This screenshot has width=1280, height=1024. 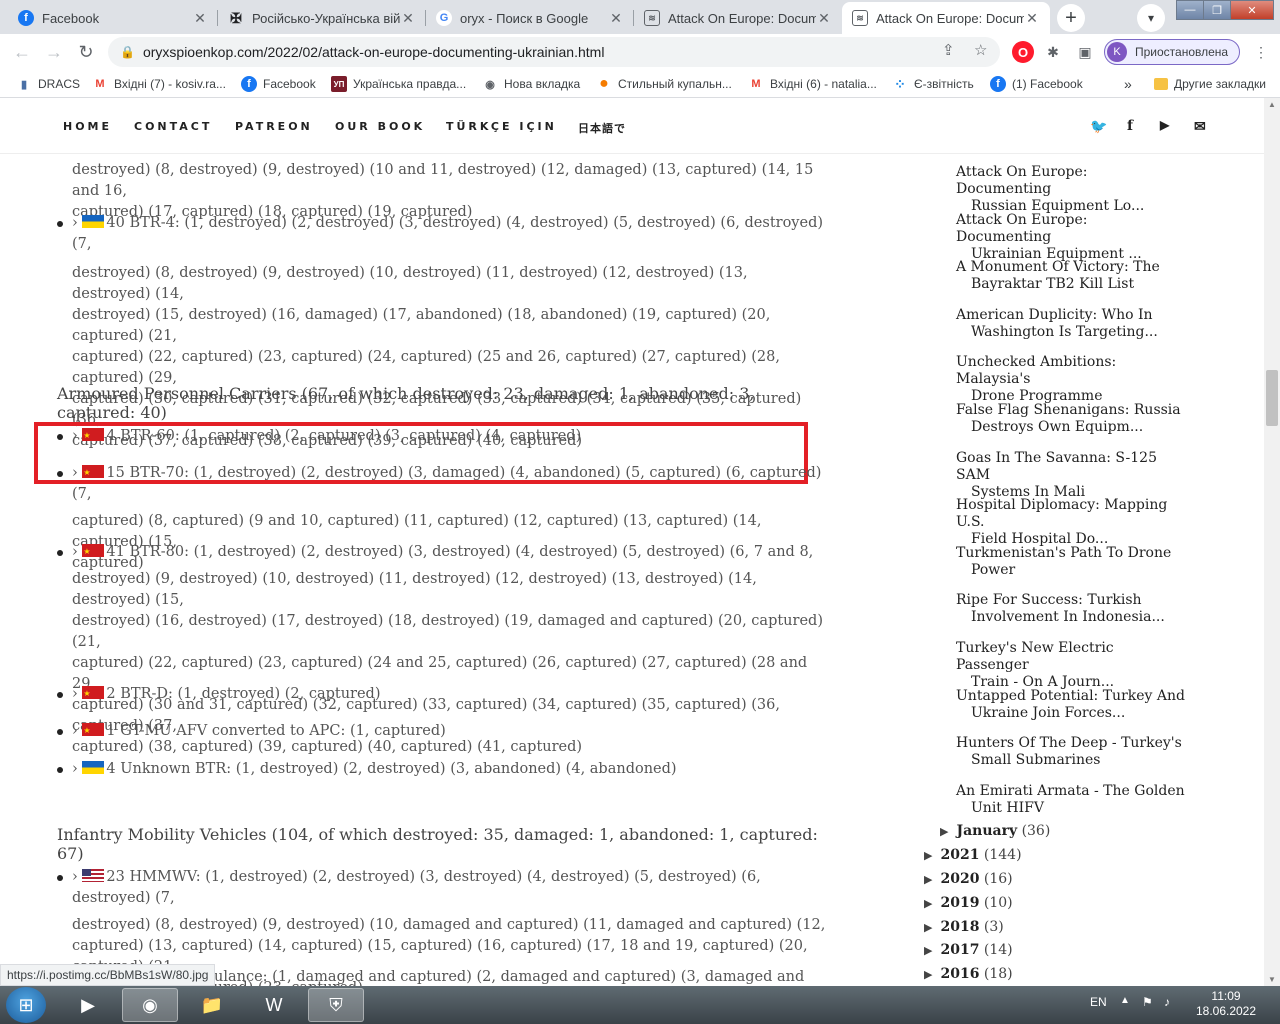 I want to click on page-scrollbar: ▲ ▼, so click(x=1272, y=542).